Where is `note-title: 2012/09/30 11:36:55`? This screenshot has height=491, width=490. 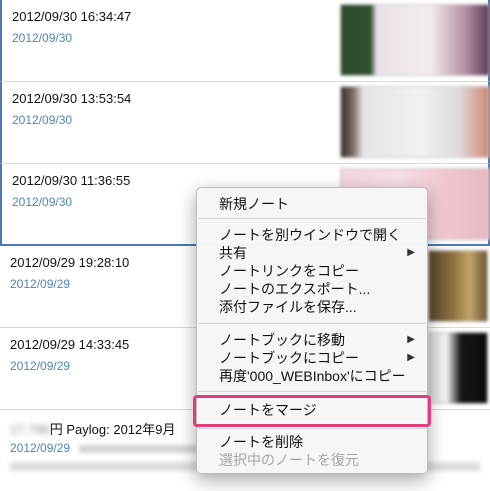 note-title: 2012/09/30 11:36:55 is located at coordinates (71, 180).